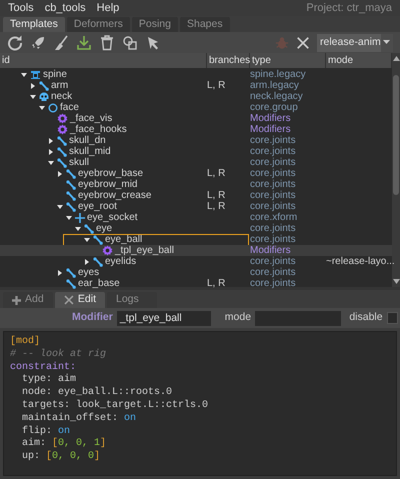 The width and height of the screenshot is (400, 479). Describe the element at coordinates (61, 96) in the screenshot. I see `node-label: neck` at that location.